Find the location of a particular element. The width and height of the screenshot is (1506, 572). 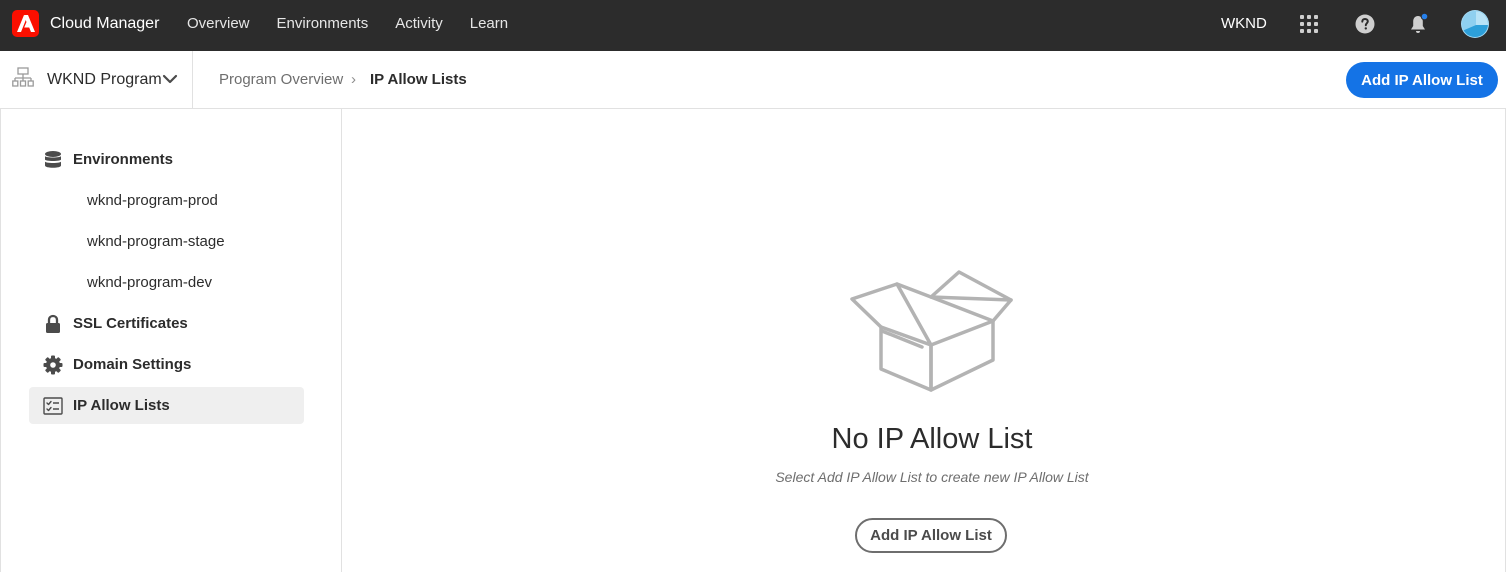

sidebar-env-dev: wknd-program-dev is located at coordinates (149, 282).